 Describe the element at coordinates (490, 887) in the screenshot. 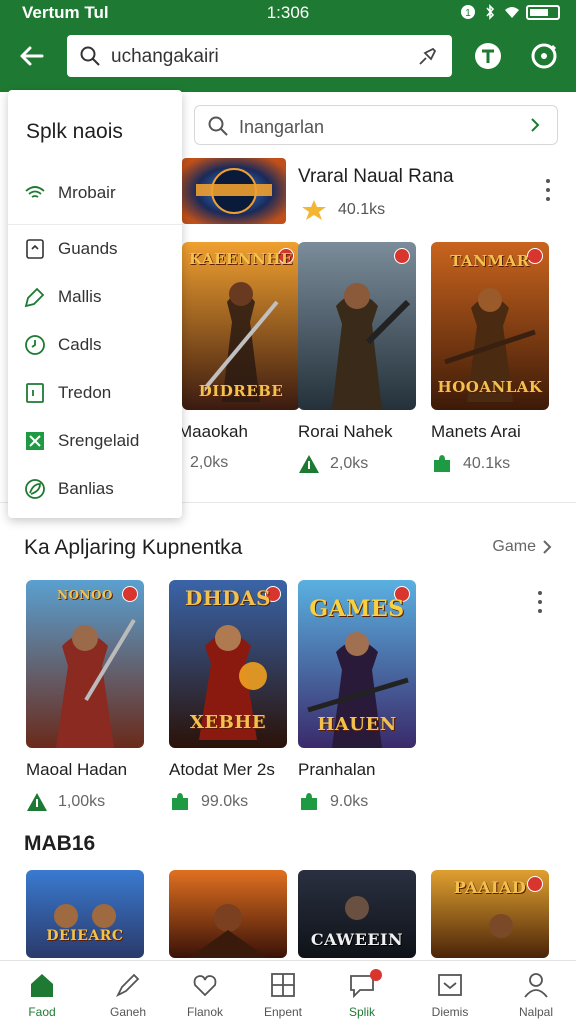

I see `cover-title: PAAIAD` at that location.